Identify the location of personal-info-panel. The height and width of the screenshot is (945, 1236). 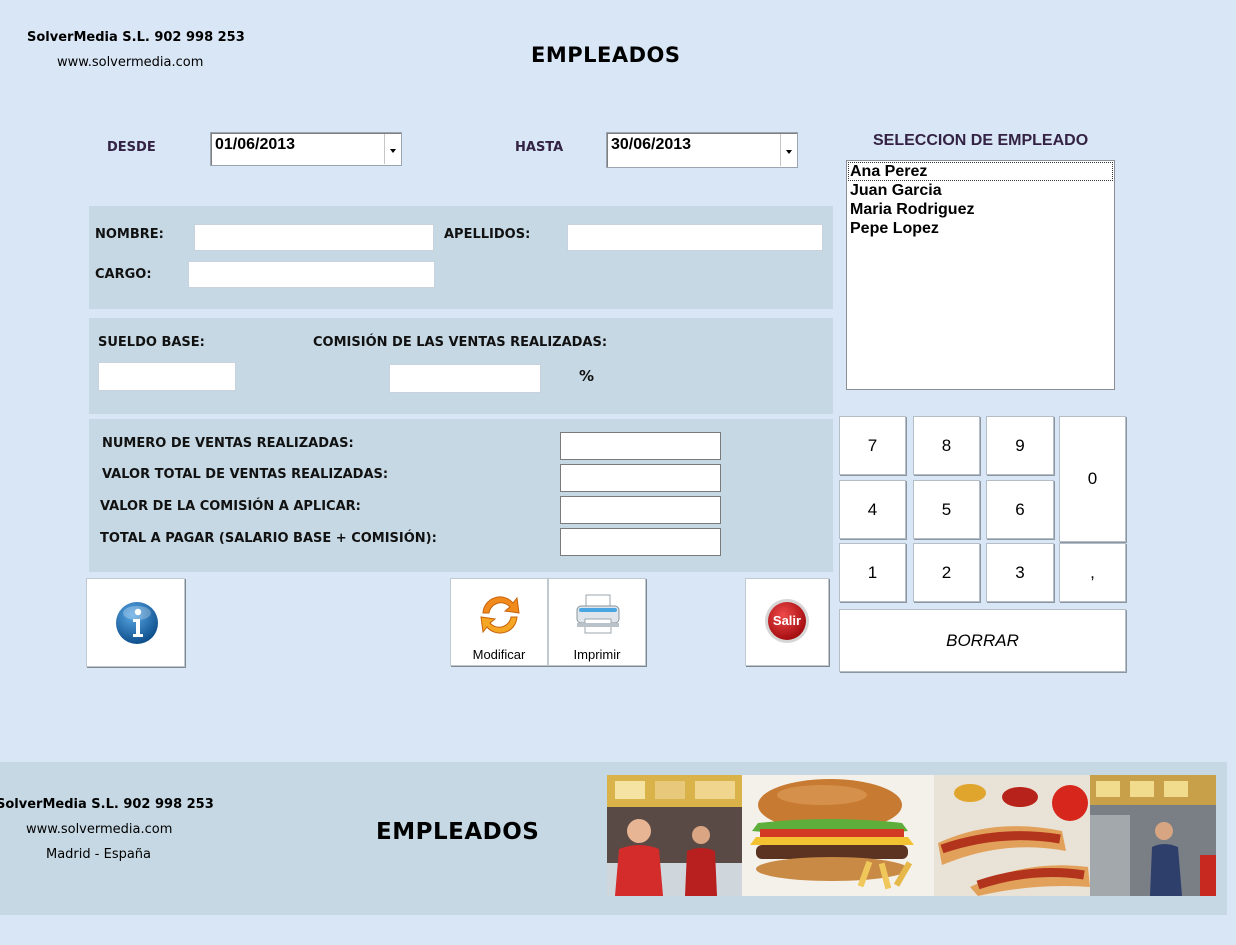
(461, 257).